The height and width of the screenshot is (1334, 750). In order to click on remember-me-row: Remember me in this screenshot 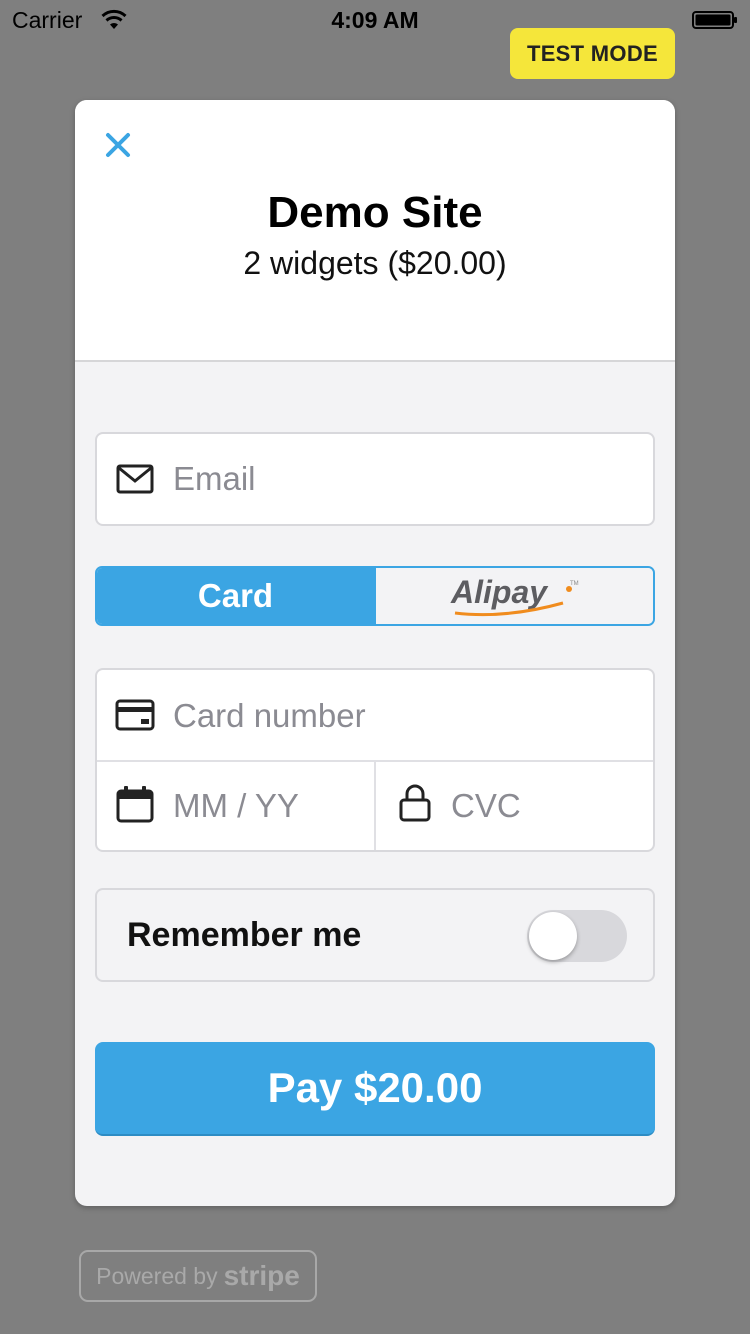, I will do `click(375, 935)`.